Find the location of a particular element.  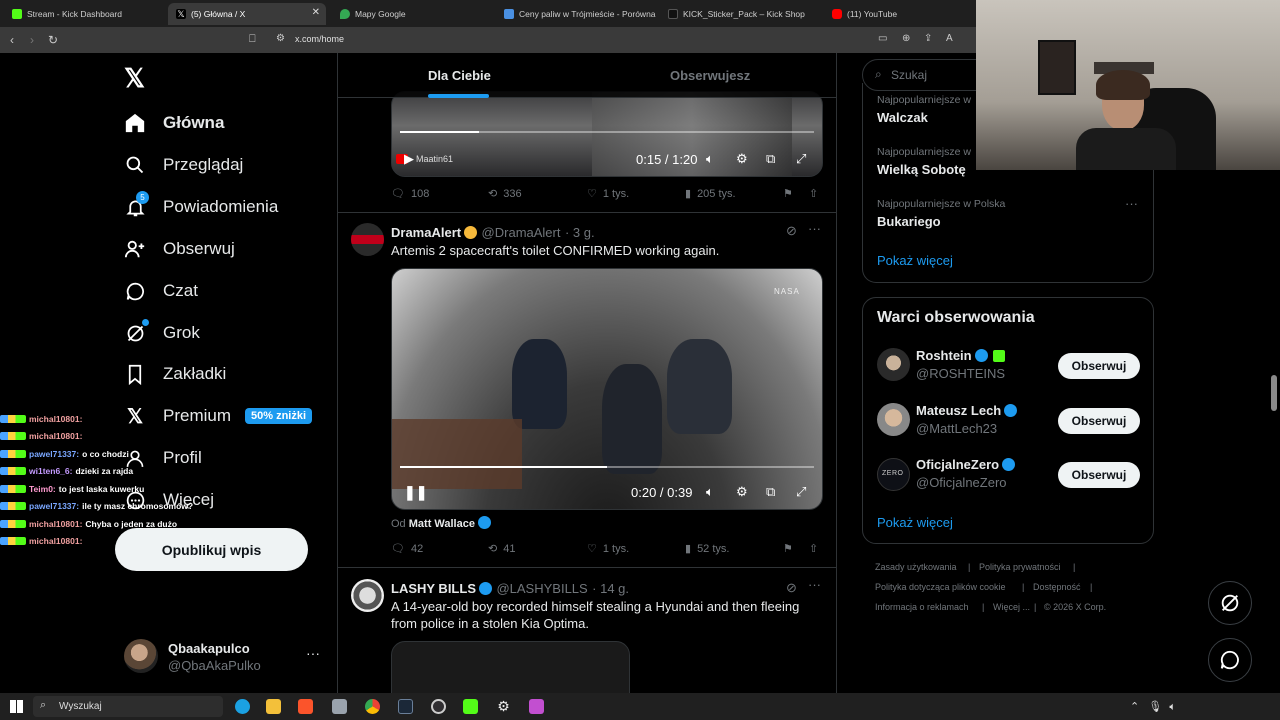

page-scrollbar is located at coordinates (1274, 393).